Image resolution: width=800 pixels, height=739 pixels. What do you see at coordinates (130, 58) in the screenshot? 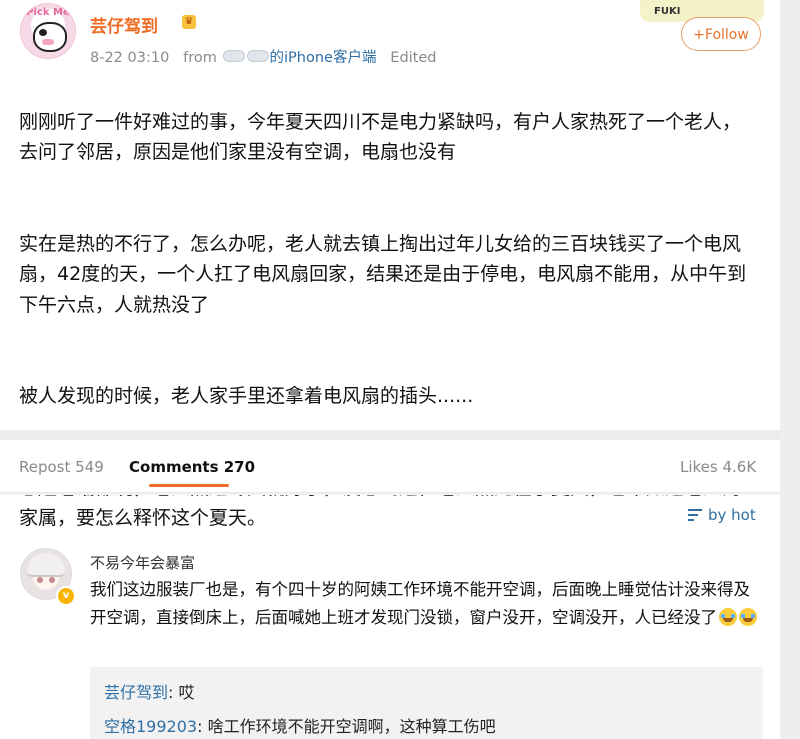
I see `post-time: 8-22 03:10` at bounding box center [130, 58].